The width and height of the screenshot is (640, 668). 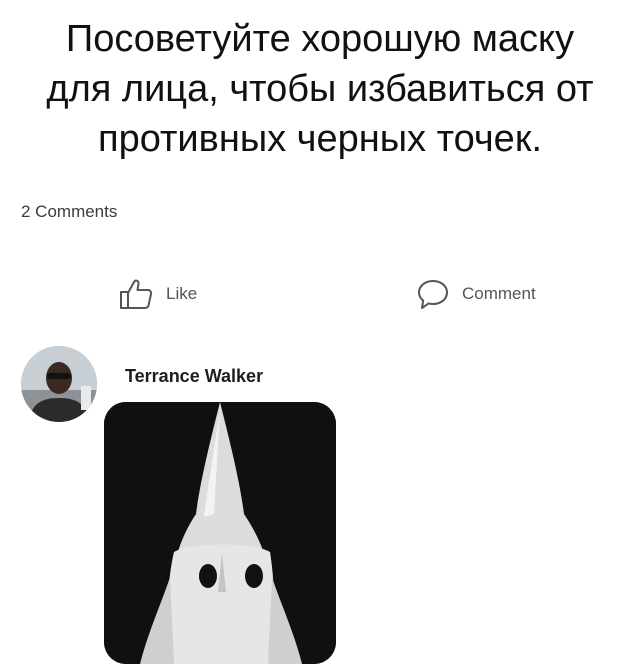 What do you see at coordinates (194, 376) in the screenshot?
I see `comment-author: Terrance Walker` at bounding box center [194, 376].